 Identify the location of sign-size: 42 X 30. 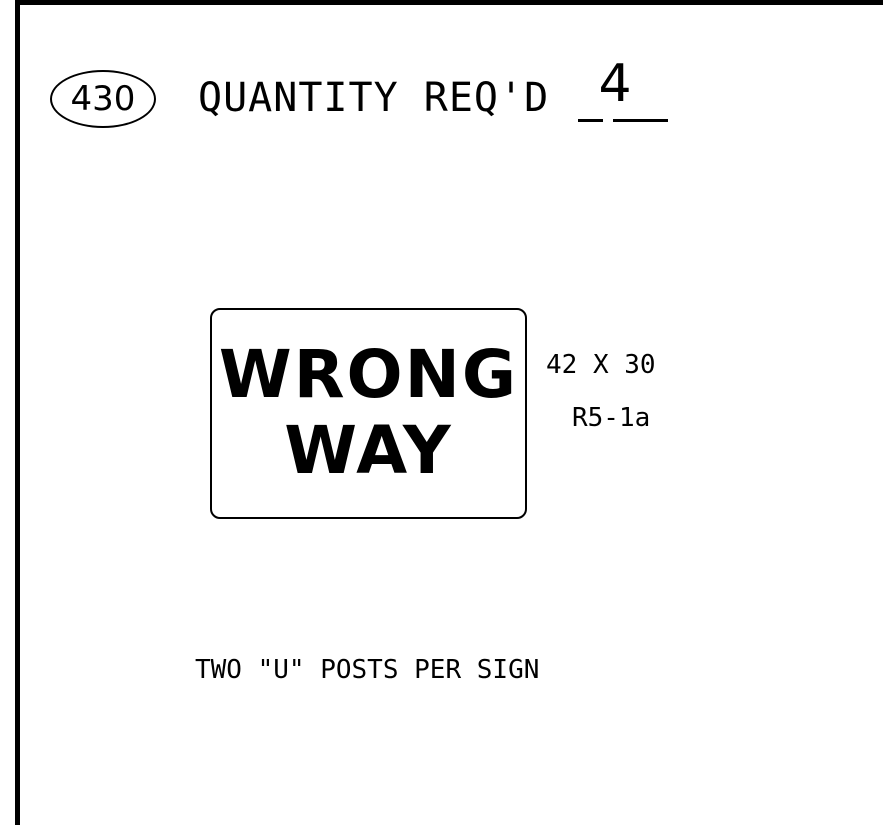
(601, 365).